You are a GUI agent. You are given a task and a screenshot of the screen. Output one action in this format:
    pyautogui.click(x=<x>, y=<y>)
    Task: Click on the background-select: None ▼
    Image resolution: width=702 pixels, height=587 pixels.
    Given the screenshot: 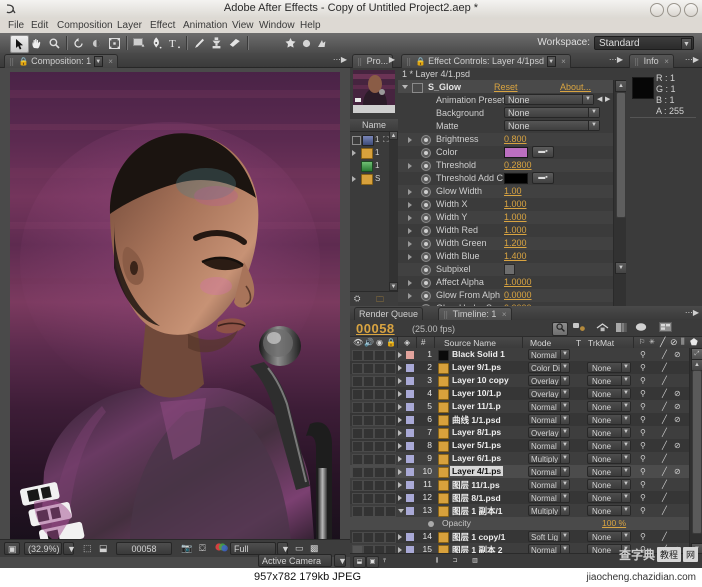 What is the action you would take?
    pyautogui.click(x=552, y=112)
    